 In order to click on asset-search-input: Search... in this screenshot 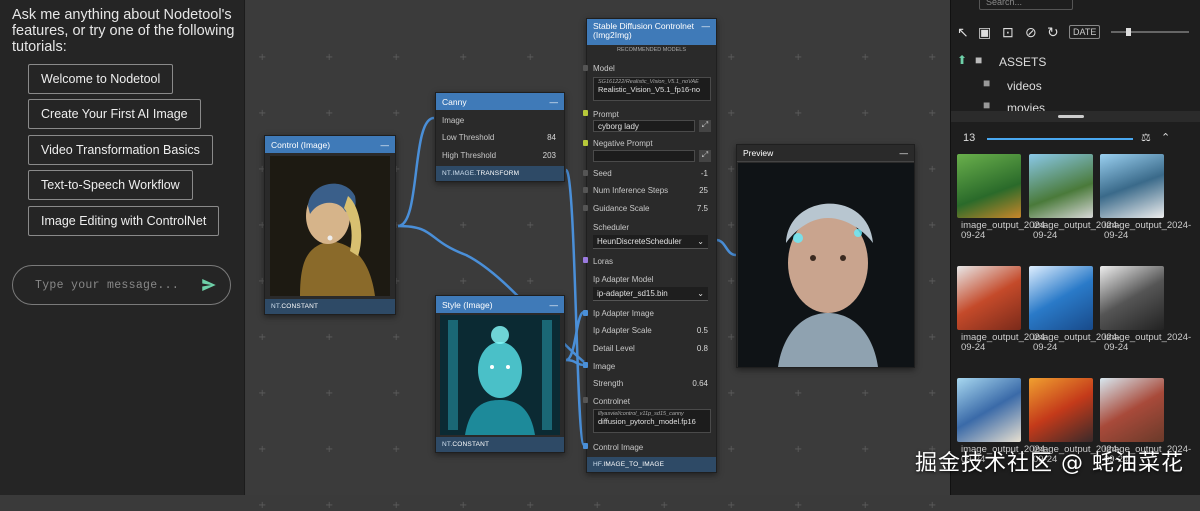, I will do `click(1026, 5)`.